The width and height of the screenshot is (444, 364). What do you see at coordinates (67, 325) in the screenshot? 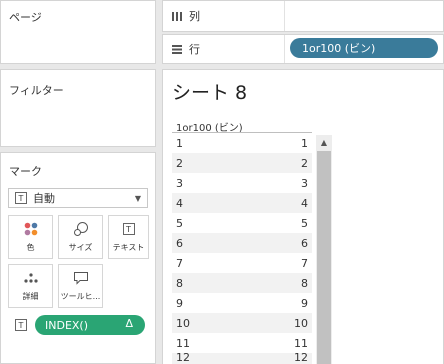
I see `index-pill-label: INDEX()` at bounding box center [67, 325].